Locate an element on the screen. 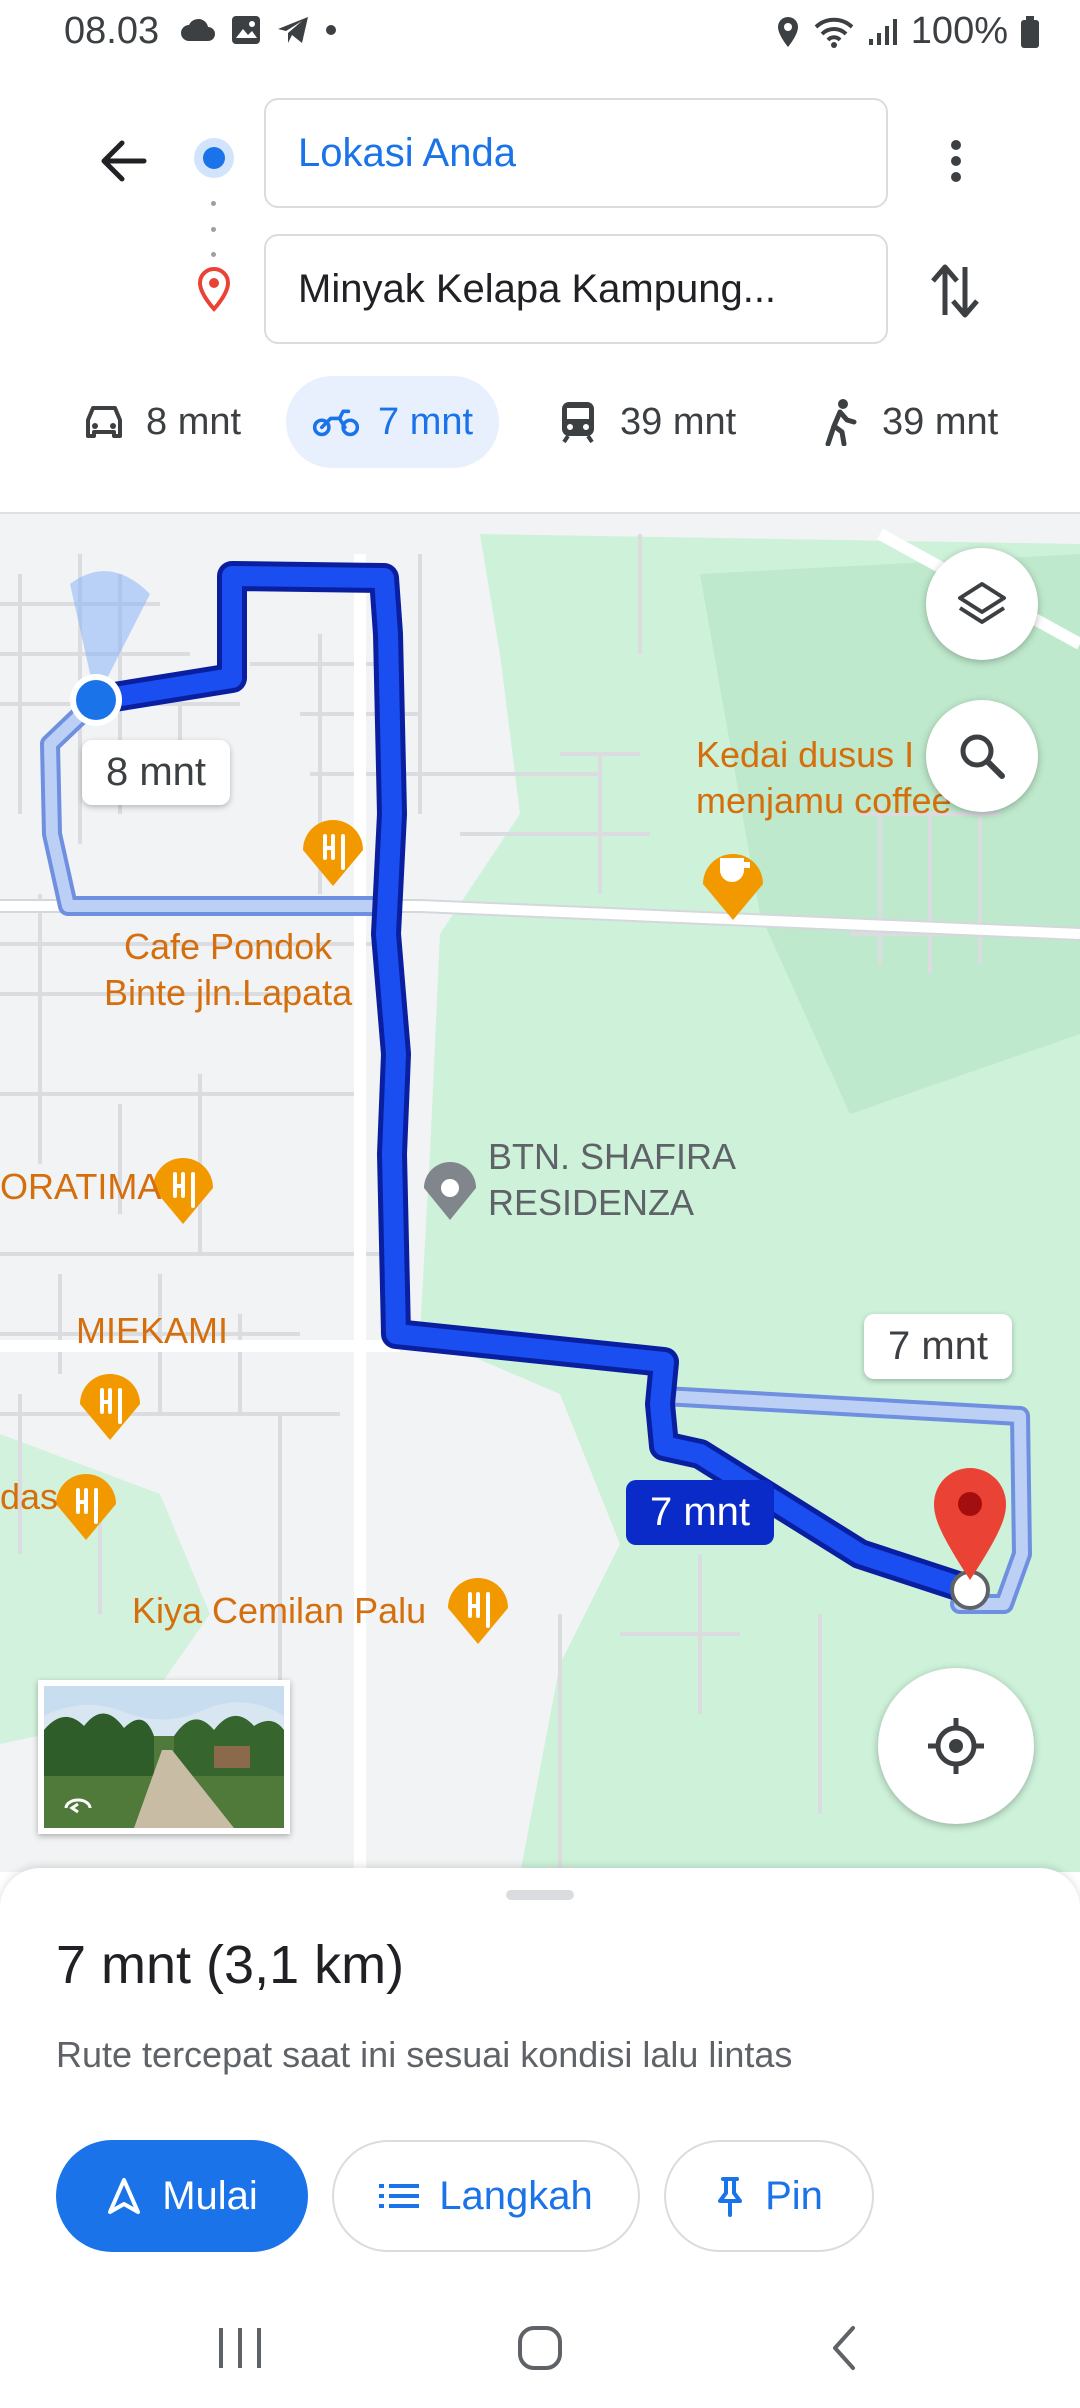 This screenshot has height=2408, width=1080. home-icon is located at coordinates (540, 2348).